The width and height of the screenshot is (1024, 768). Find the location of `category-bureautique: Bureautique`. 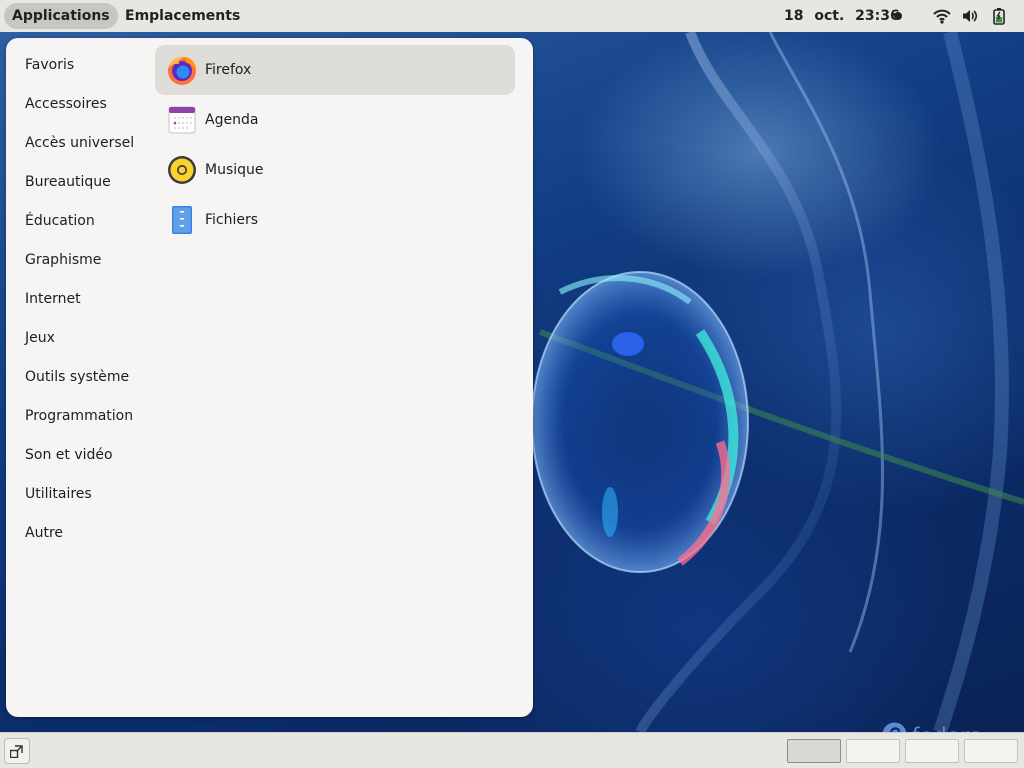

category-bureautique: Bureautique is located at coordinates (68, 182).